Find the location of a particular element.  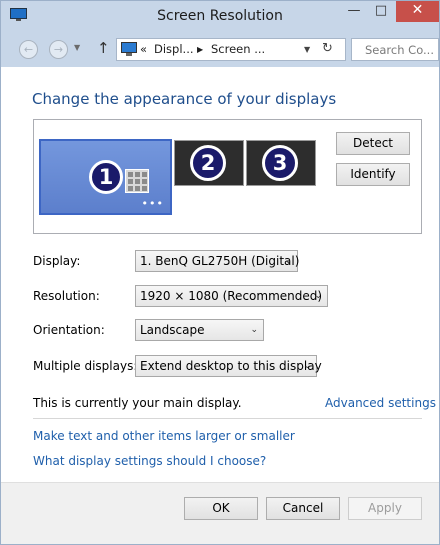

refresh-icon: ↻ is located at coordinates (327, 48).